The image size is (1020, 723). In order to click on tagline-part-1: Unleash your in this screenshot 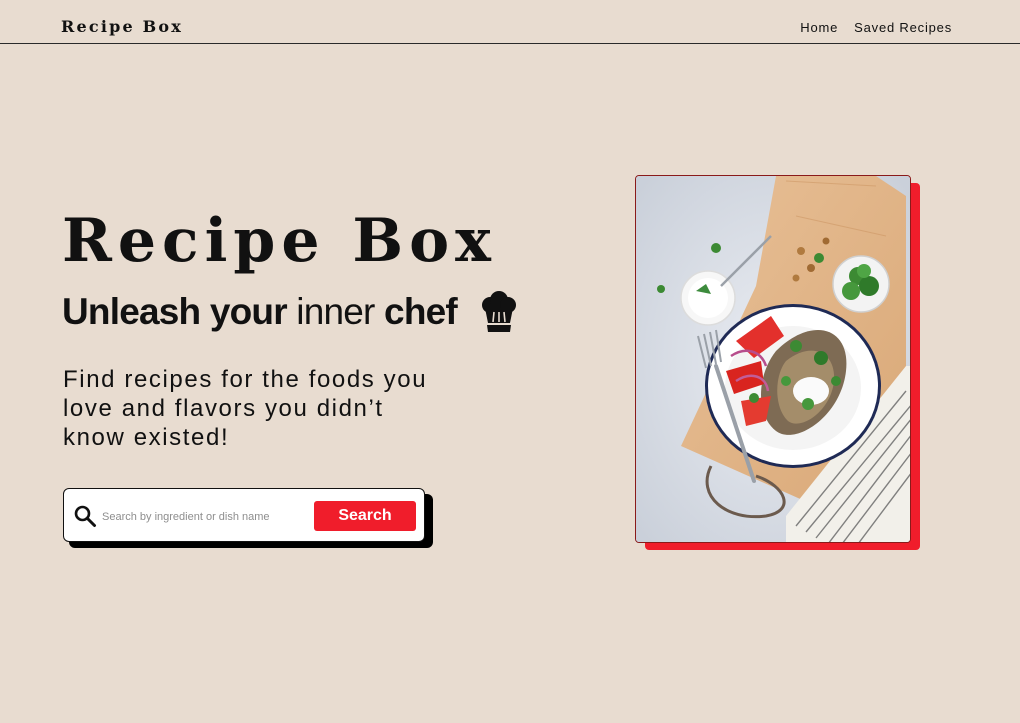, I will do `click(175, 311)`.